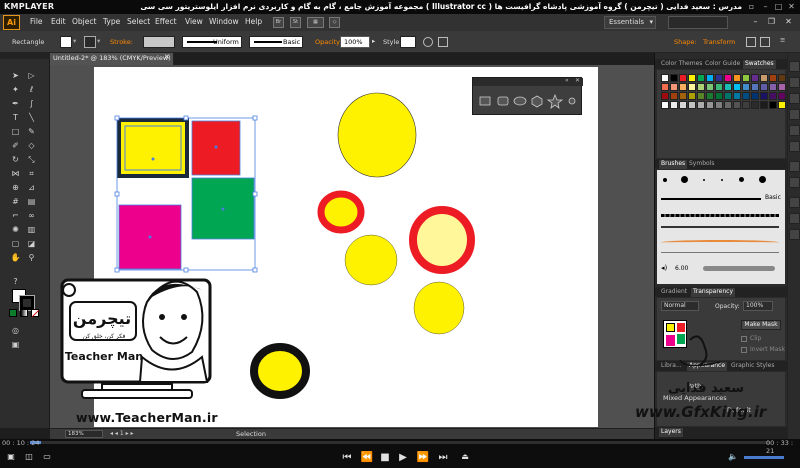 The width and height of the screenshot is (800, 468). I want to click on small-red-ring-circle, so click(341, 212).